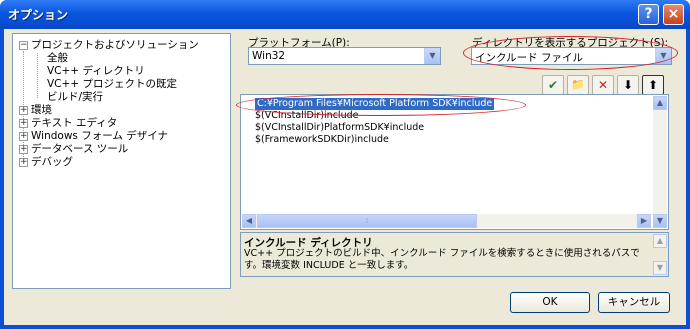  What do you see at coordinates (57, 58) in the screenshot?
I see `tree-item-general: 全般` at bounding box center [57, 58].